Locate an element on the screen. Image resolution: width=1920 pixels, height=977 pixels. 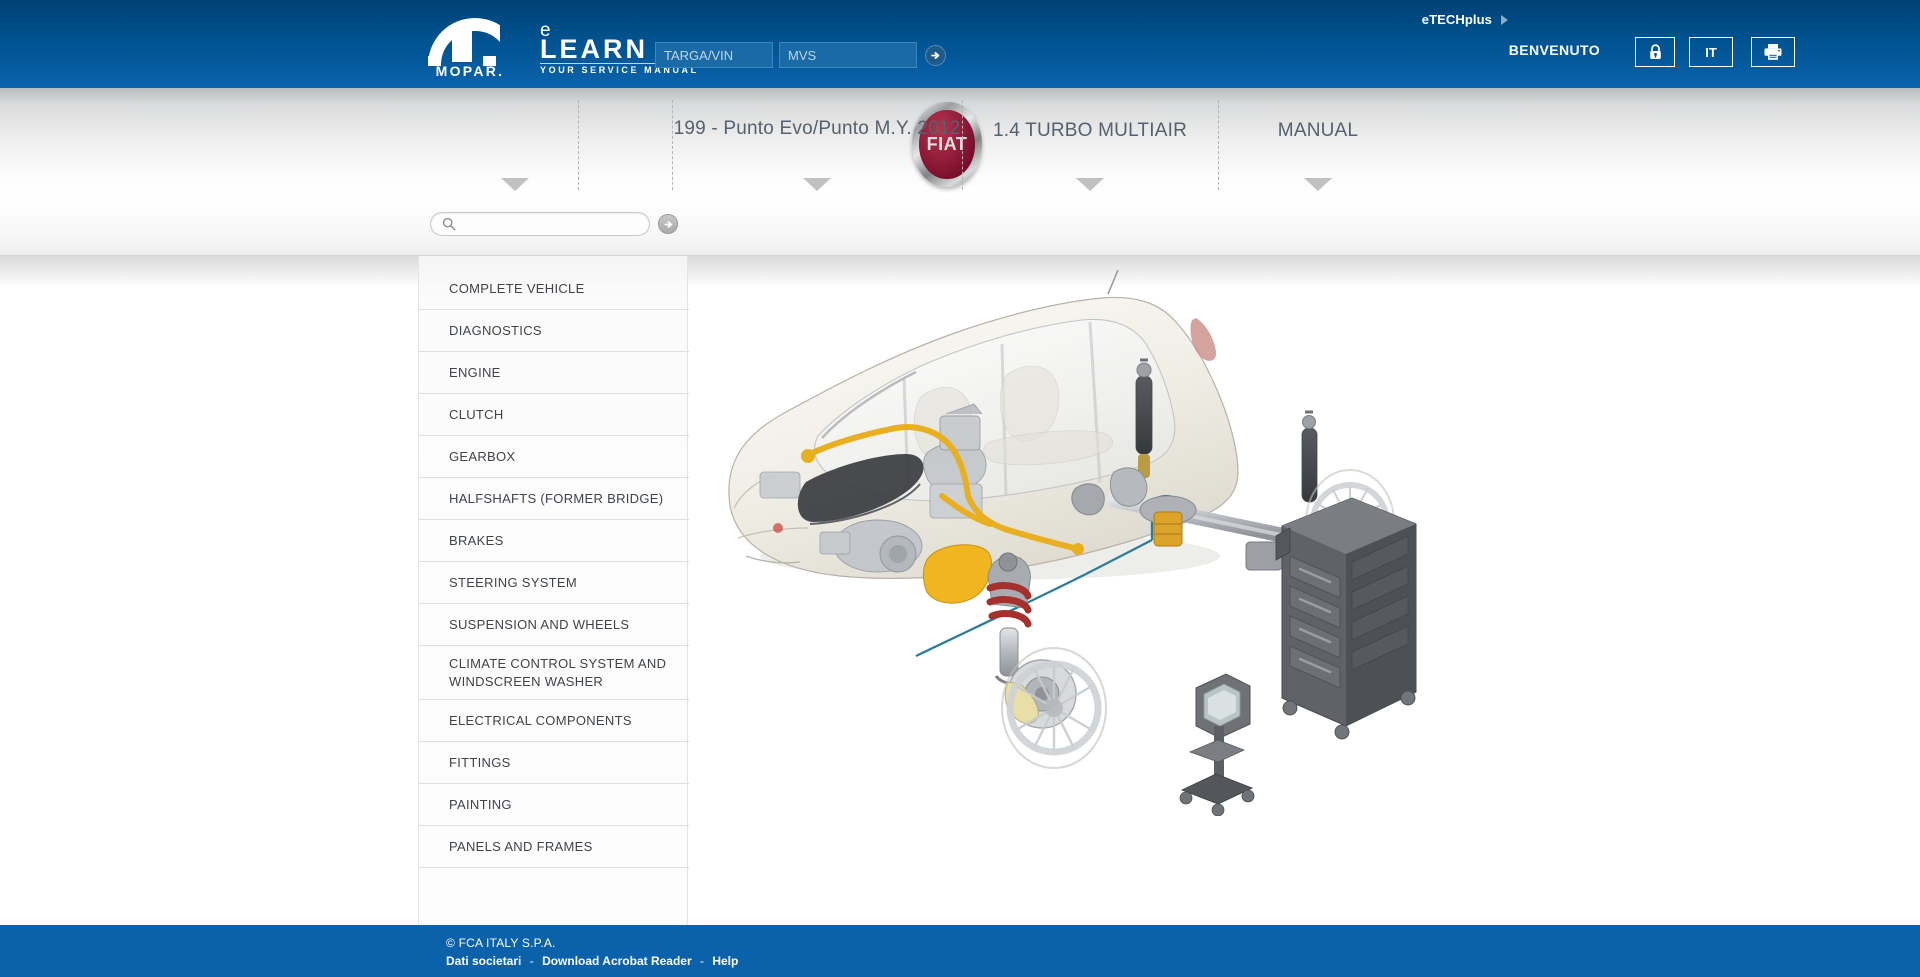
targa-vin-input is located at coordinates (714, 55).